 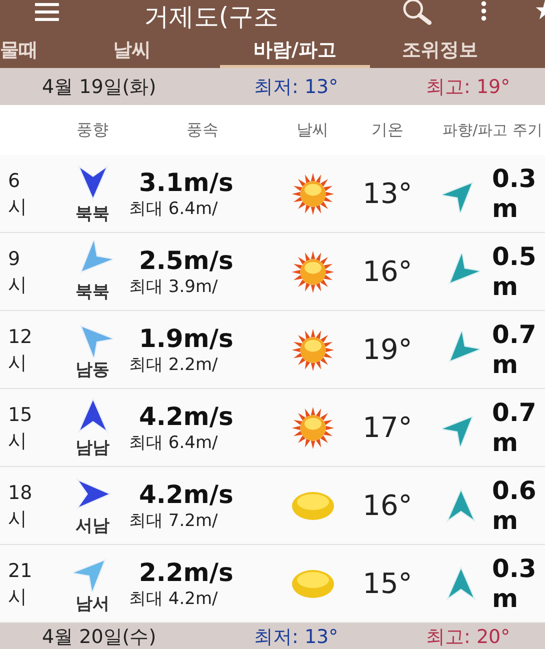 I want to click on more-icon, so click(x=484, y=11).